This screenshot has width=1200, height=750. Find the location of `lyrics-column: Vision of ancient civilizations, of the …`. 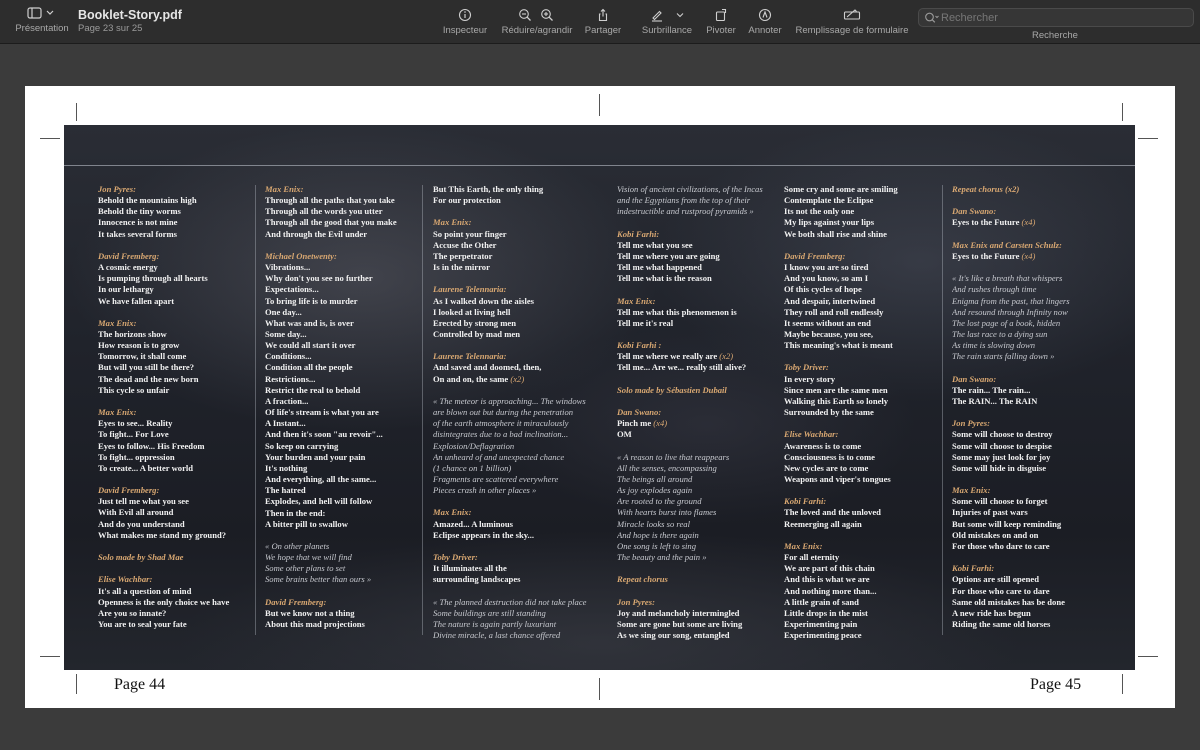

lyrics-column: Vision of ancient civilizations, of the … is located at coordinates (699, 412).